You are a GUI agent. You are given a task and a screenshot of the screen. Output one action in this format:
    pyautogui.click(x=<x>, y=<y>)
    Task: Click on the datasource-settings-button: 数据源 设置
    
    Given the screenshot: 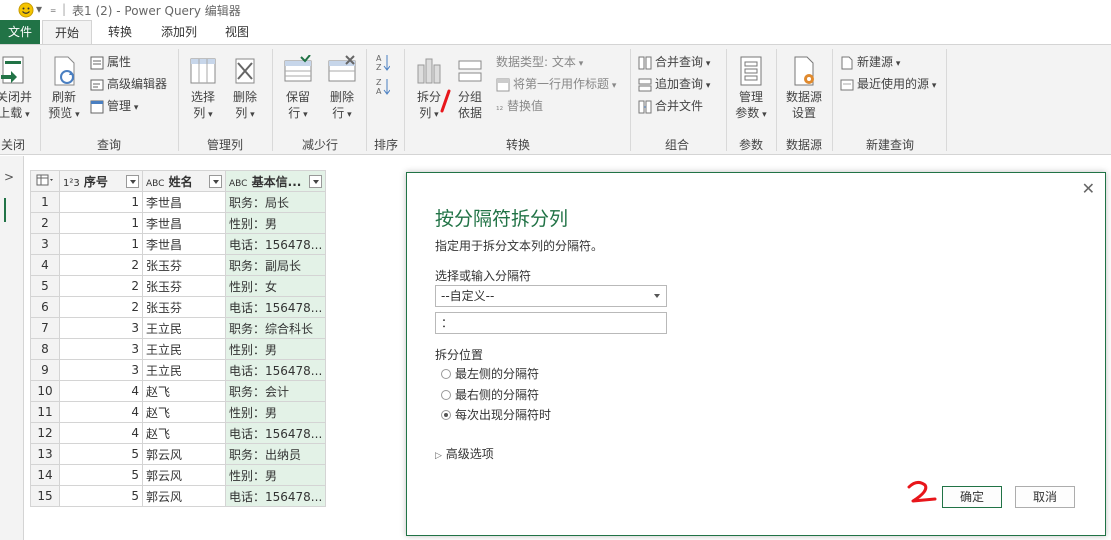 What is the action you would take?
    pyautogui.click(x=804, y=88)
    